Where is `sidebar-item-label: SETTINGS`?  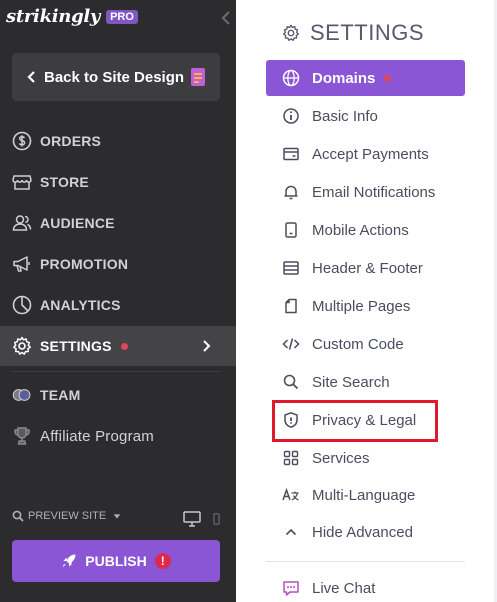 sidebar-item-label: SETTINGS is located at coordinates (76, 346).